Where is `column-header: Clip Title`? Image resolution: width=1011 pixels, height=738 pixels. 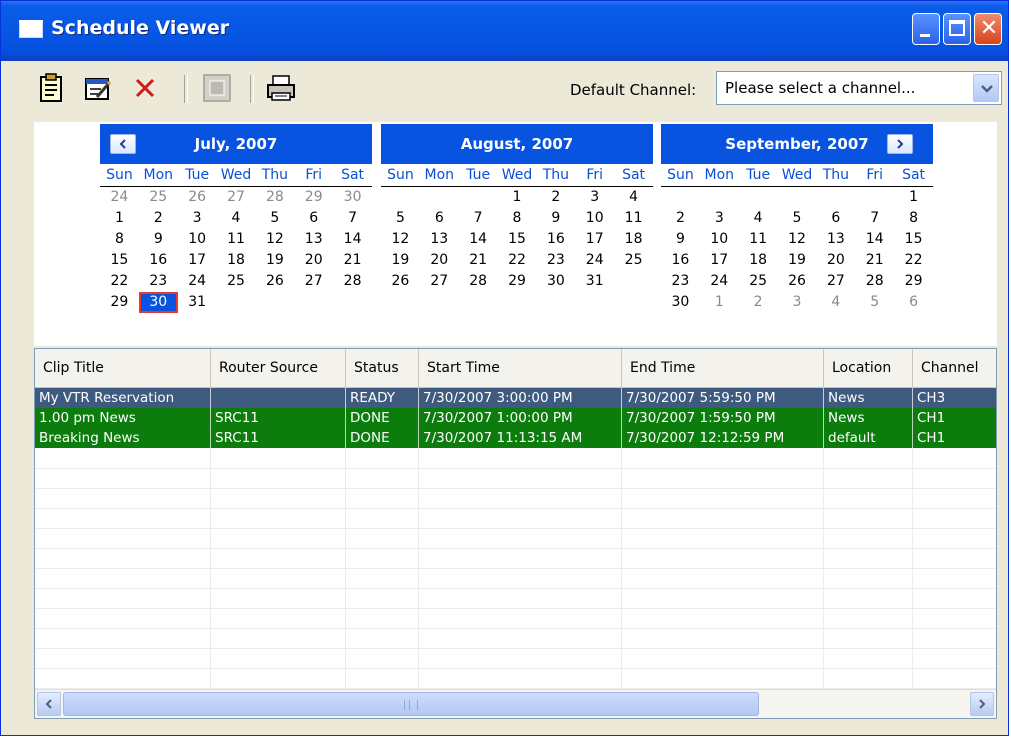 column-header: Clip Title is located at coordinates (123, 368).